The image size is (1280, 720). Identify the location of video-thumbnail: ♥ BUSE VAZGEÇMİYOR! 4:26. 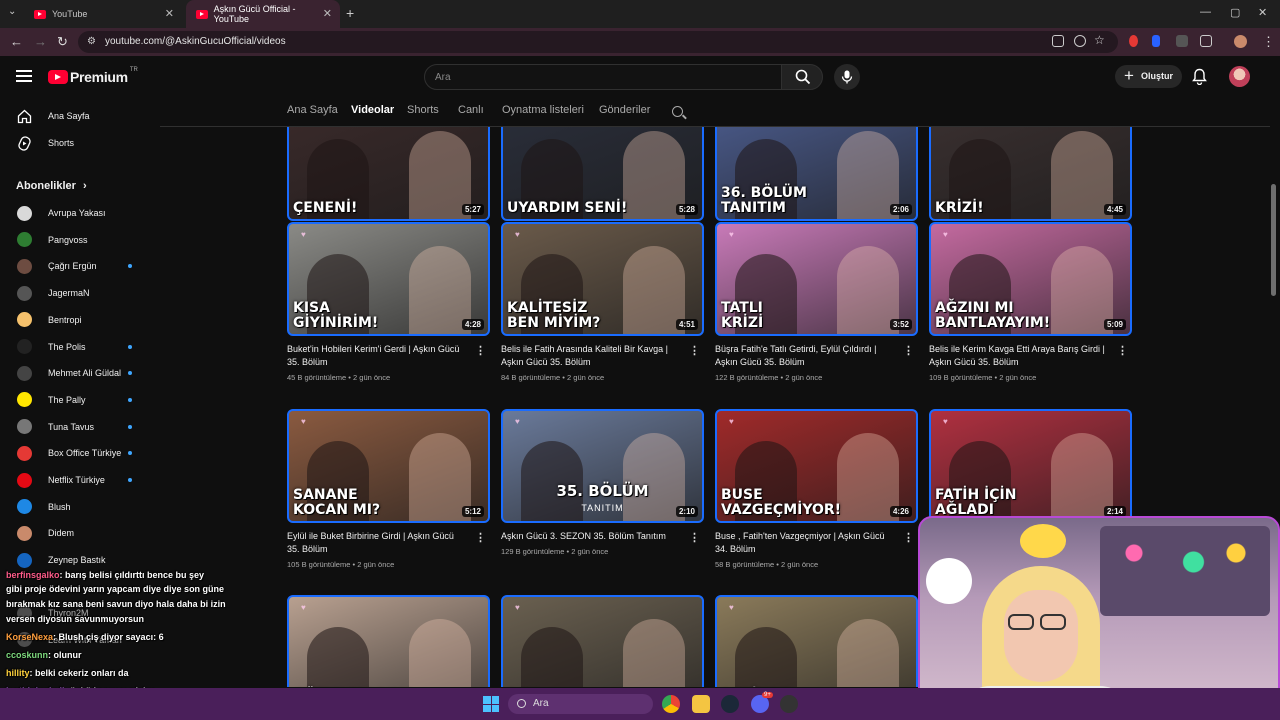
(816, 466).